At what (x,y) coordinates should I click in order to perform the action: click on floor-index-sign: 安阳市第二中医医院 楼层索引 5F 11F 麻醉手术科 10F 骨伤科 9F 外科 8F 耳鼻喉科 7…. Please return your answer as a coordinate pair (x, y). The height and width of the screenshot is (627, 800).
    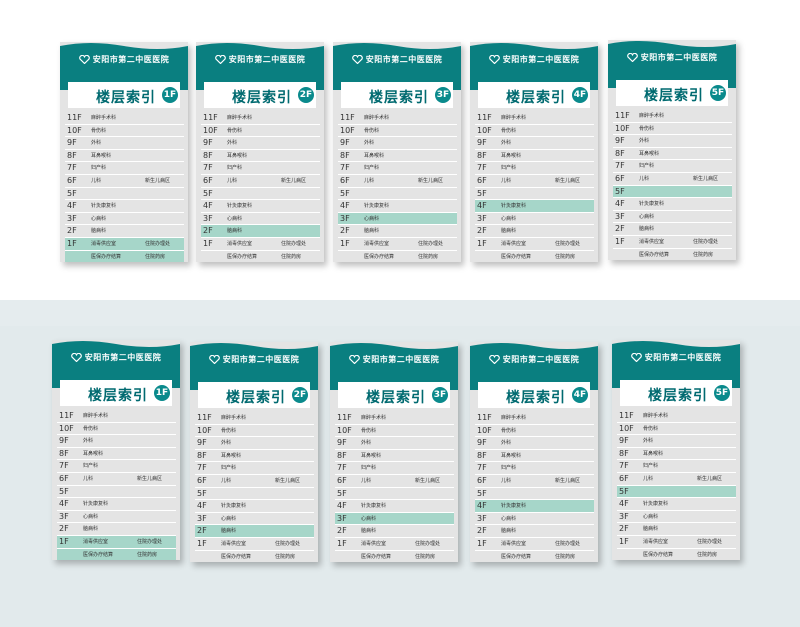
    Looking at the image, I should click on (676, 450).